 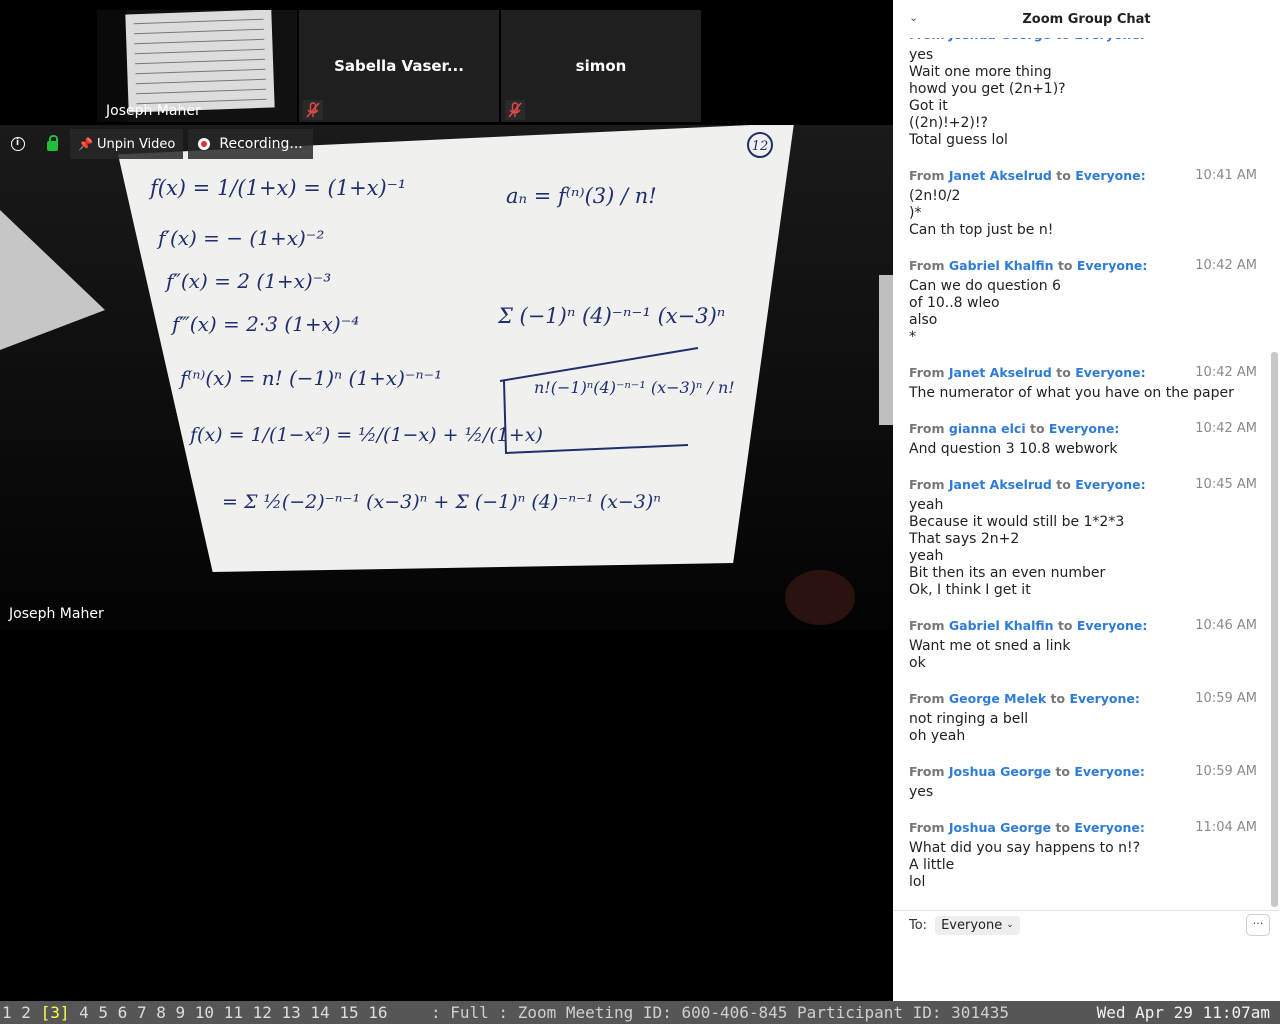 What do you see at coordinates (319, 1012) in the screenshot?
I see `workspace-14: 14` at bounding box center [319, 1012].